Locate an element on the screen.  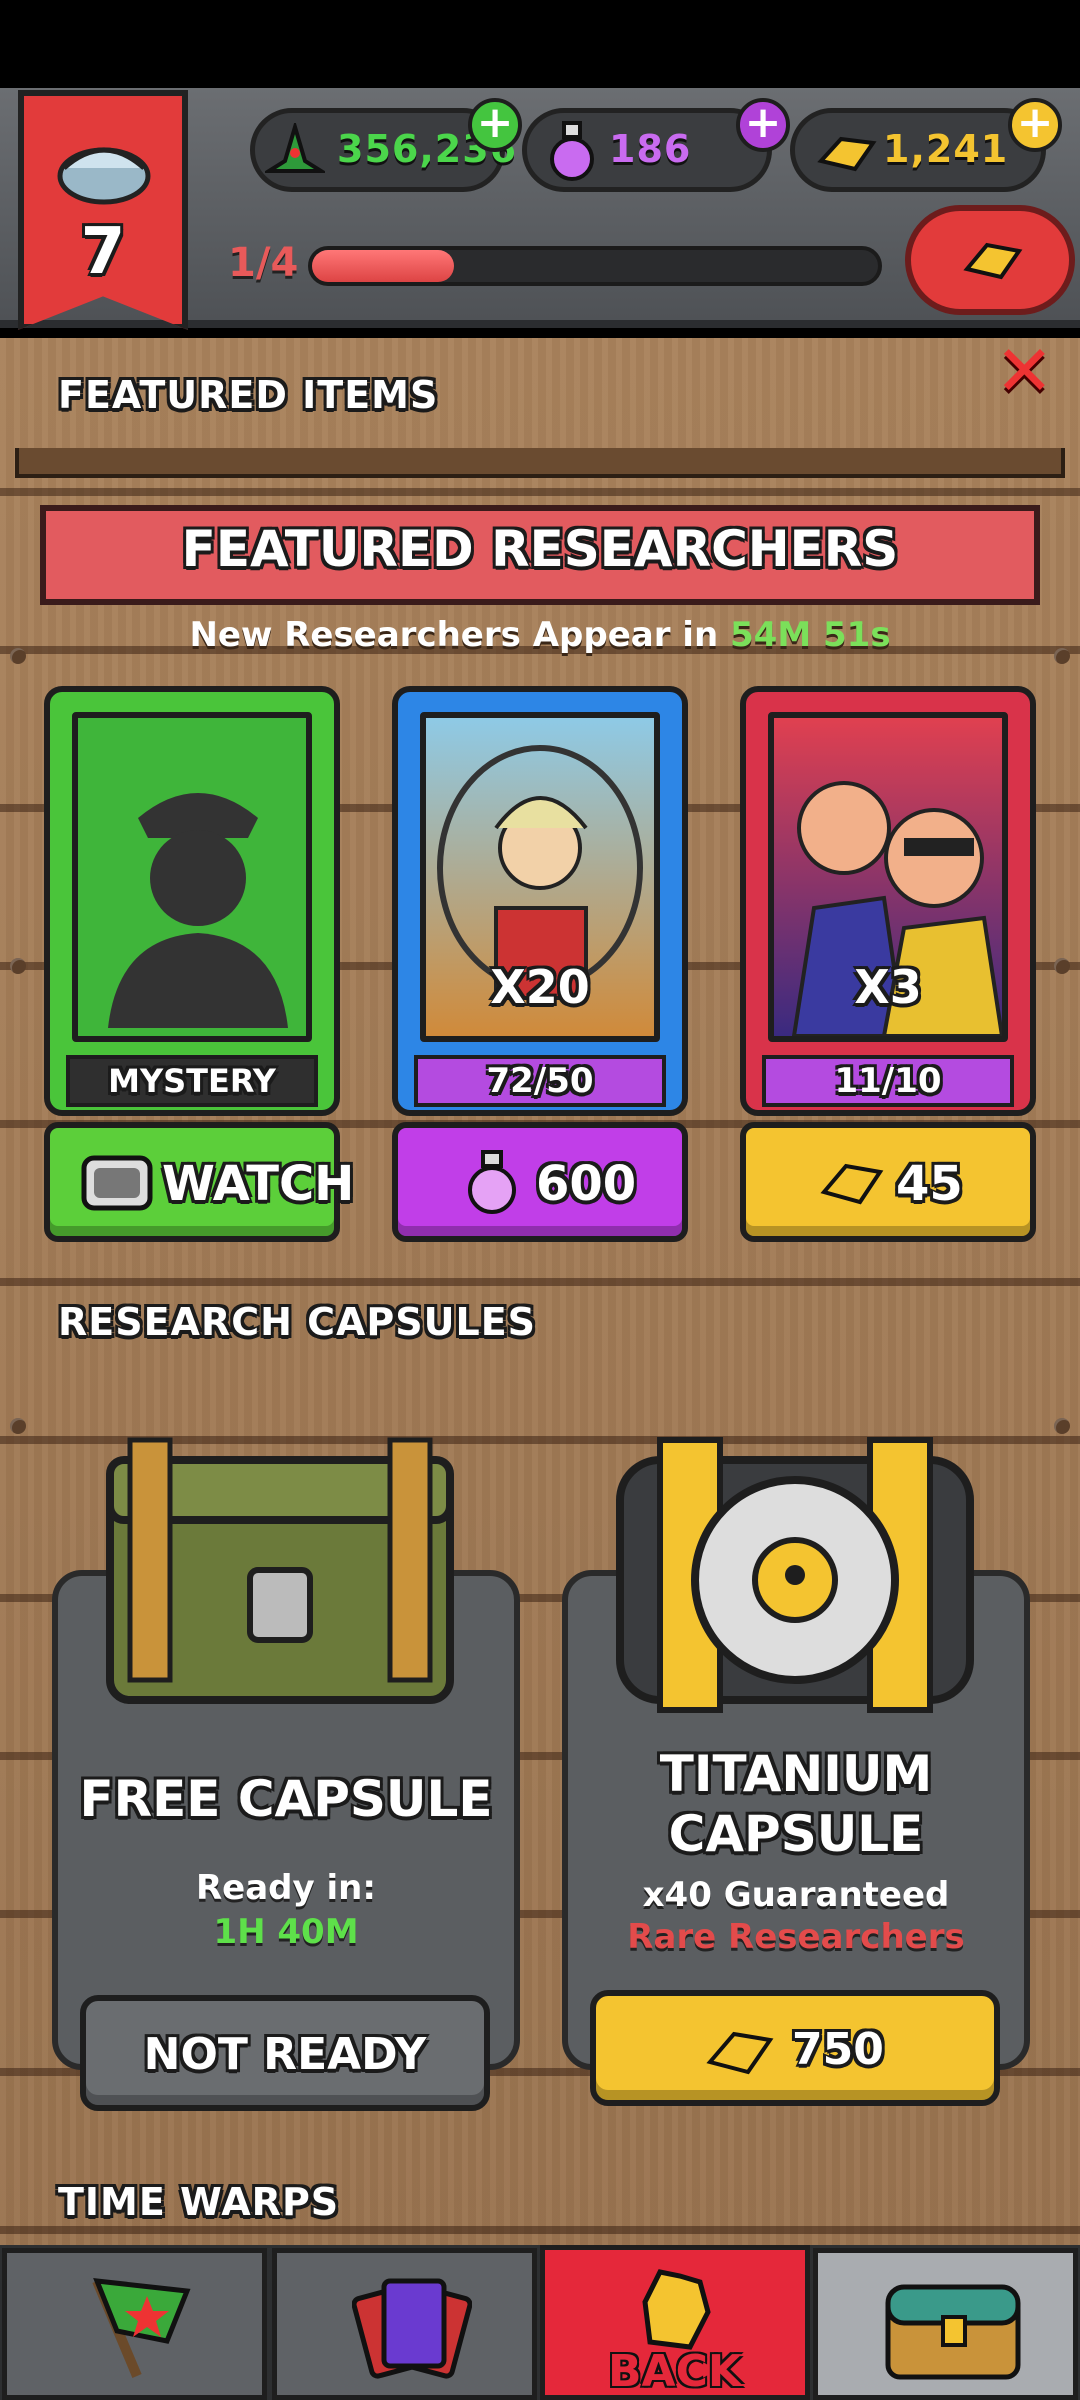
not-ready-label: NOT READY is located at coordinates (285, 2054).